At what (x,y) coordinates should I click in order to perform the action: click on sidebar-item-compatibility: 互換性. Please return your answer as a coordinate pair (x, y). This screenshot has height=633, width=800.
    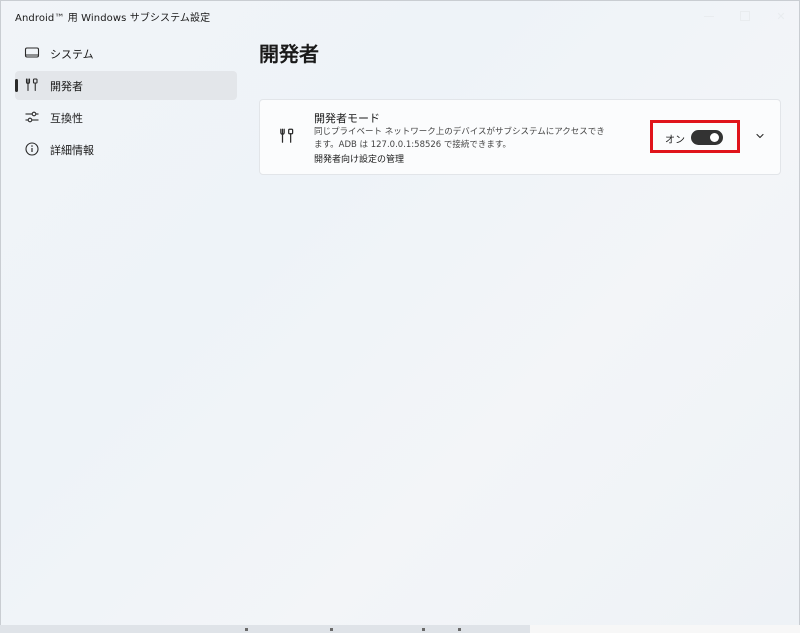
    Looking at the image, I should click on (126, 117).